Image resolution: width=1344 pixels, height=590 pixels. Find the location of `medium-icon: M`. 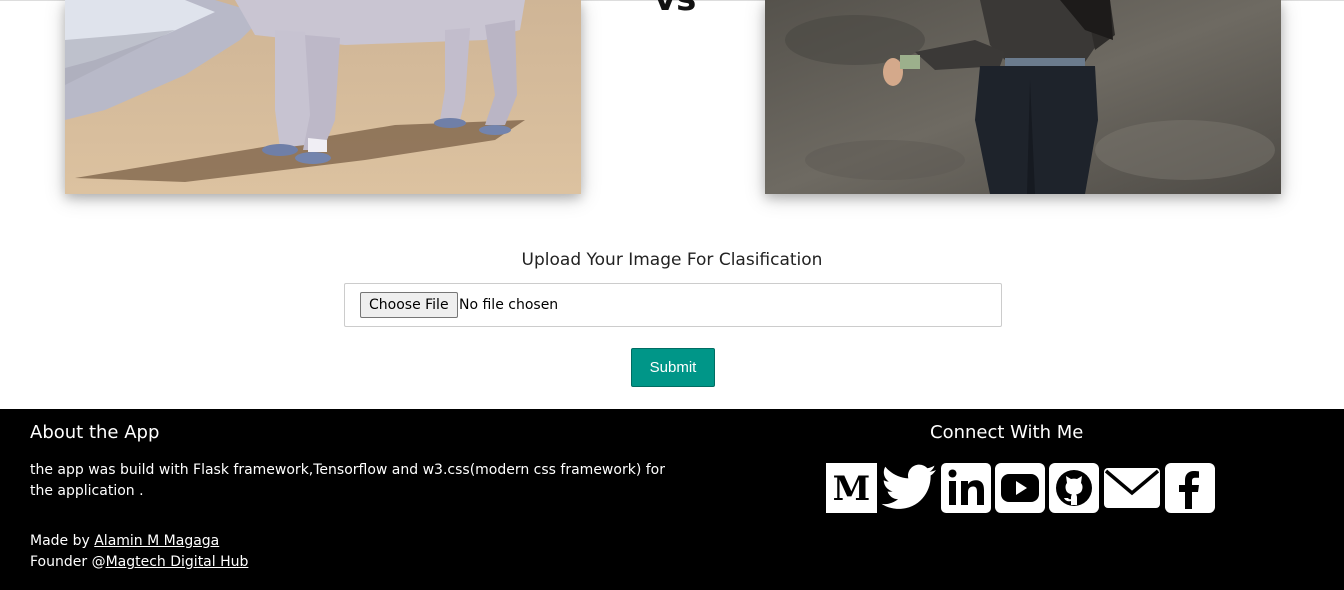

medium-icon: M is located at coordinates (852, 488).